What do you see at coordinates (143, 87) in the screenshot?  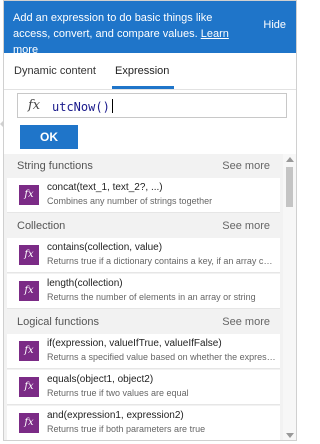 I see `active-tab-indicator` at bounding box center [143, 87].